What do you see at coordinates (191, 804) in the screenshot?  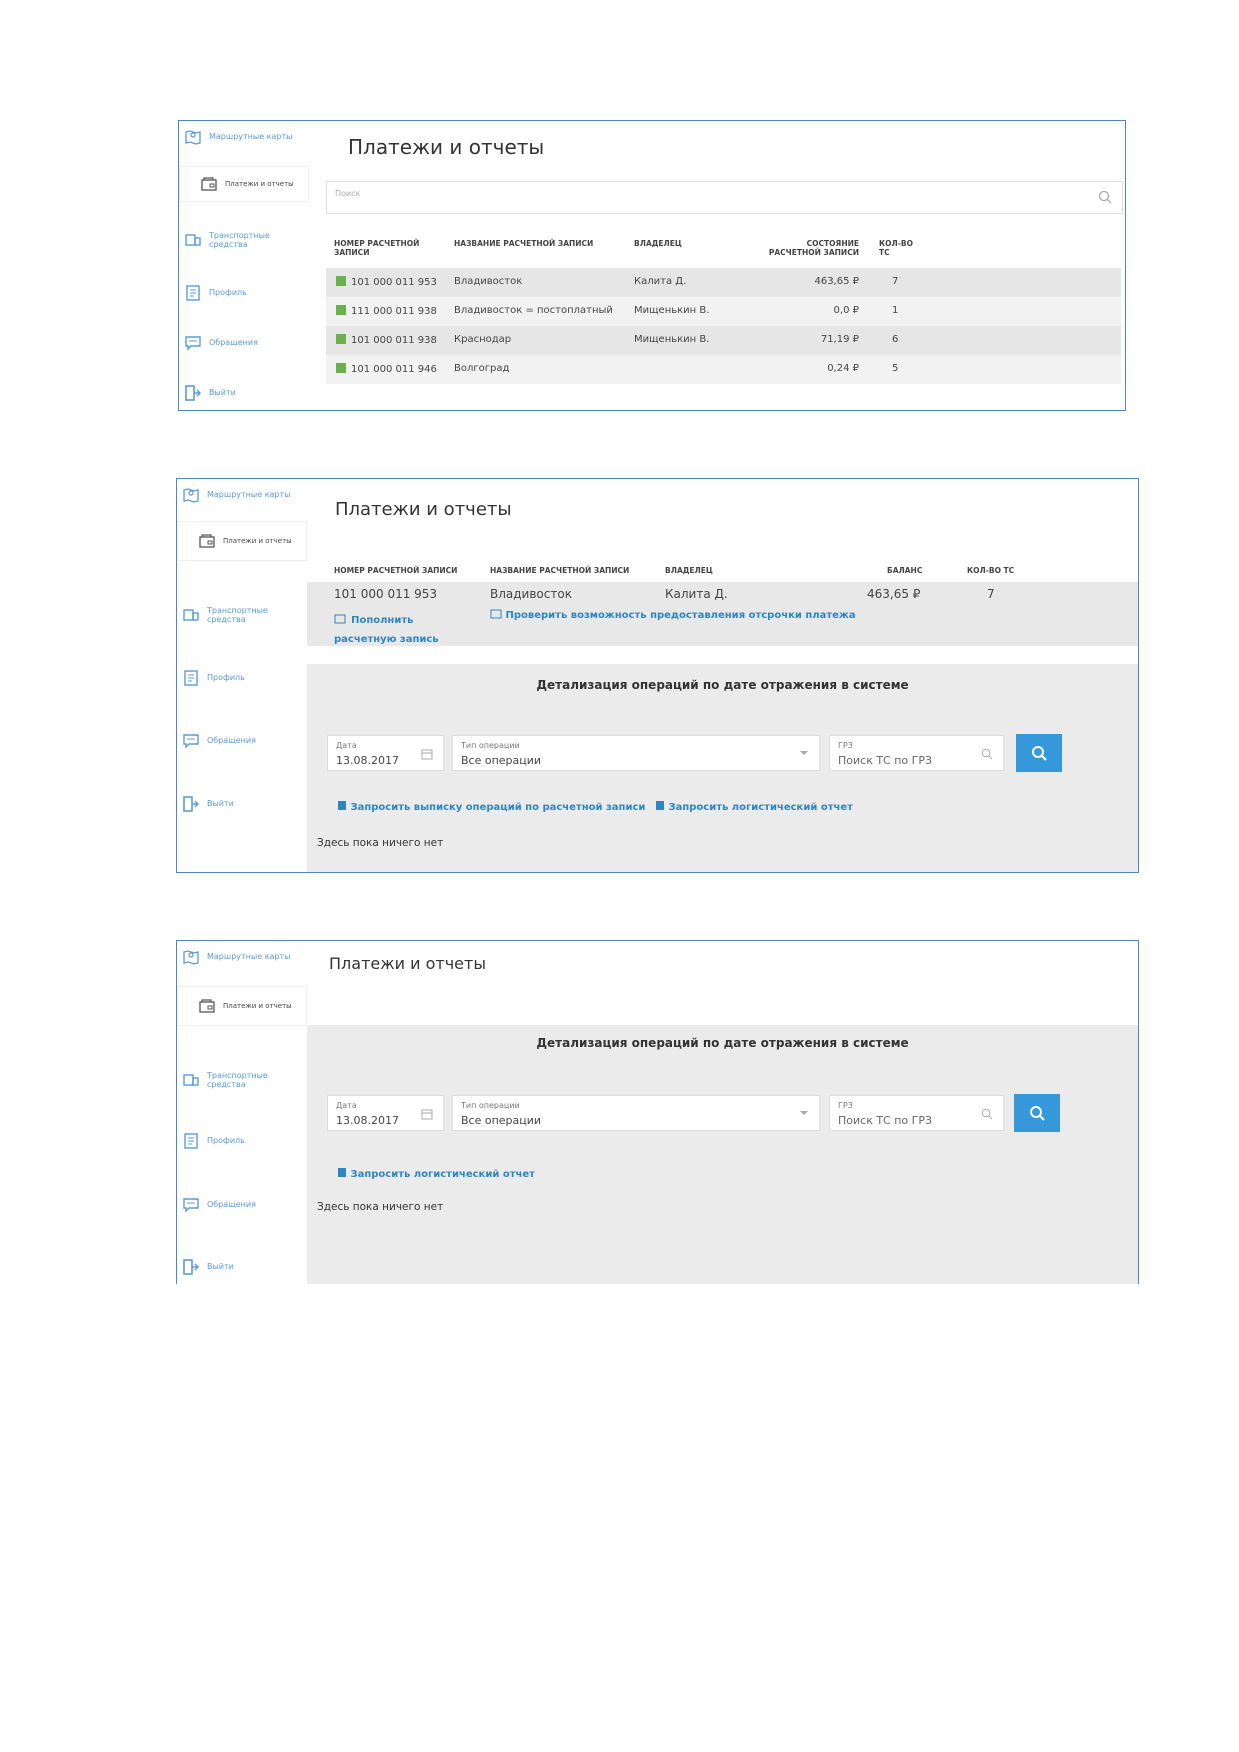 I see `logout-icon` at bounding box center [191, 804].